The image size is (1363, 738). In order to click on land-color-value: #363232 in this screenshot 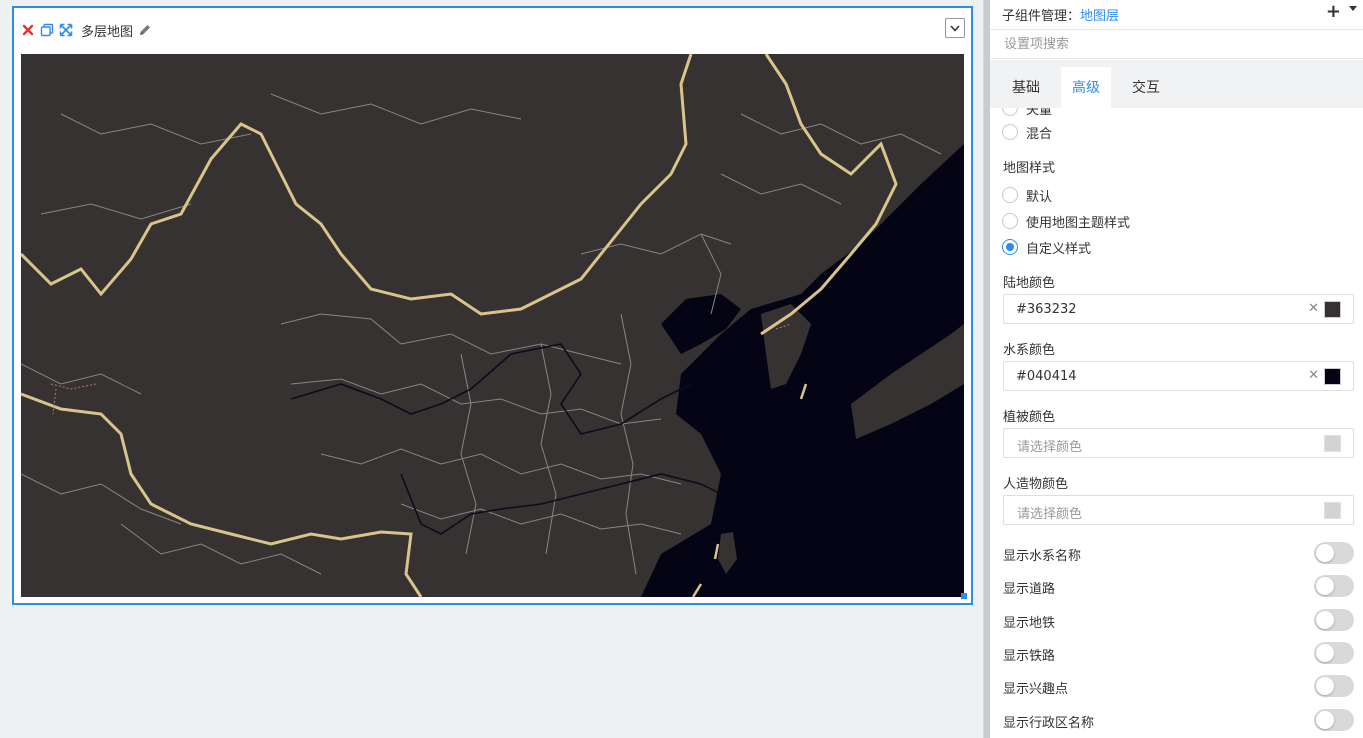, I will do `click(1046, 309)`.